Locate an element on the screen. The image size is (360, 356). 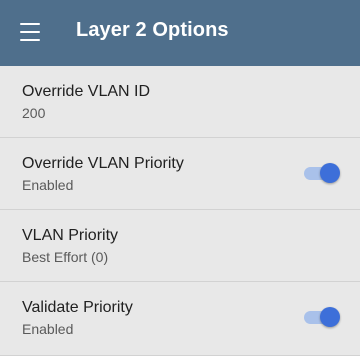
hamburger-menu-icon is located at coordinates (30, 32).